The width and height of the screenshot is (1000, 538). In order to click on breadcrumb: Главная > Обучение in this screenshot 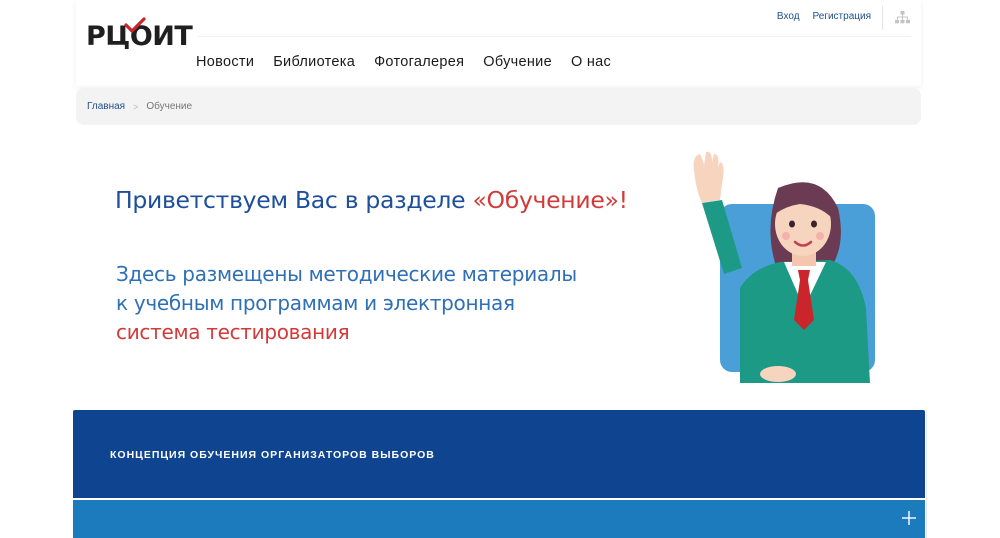, I will do `click(498, 106)`.